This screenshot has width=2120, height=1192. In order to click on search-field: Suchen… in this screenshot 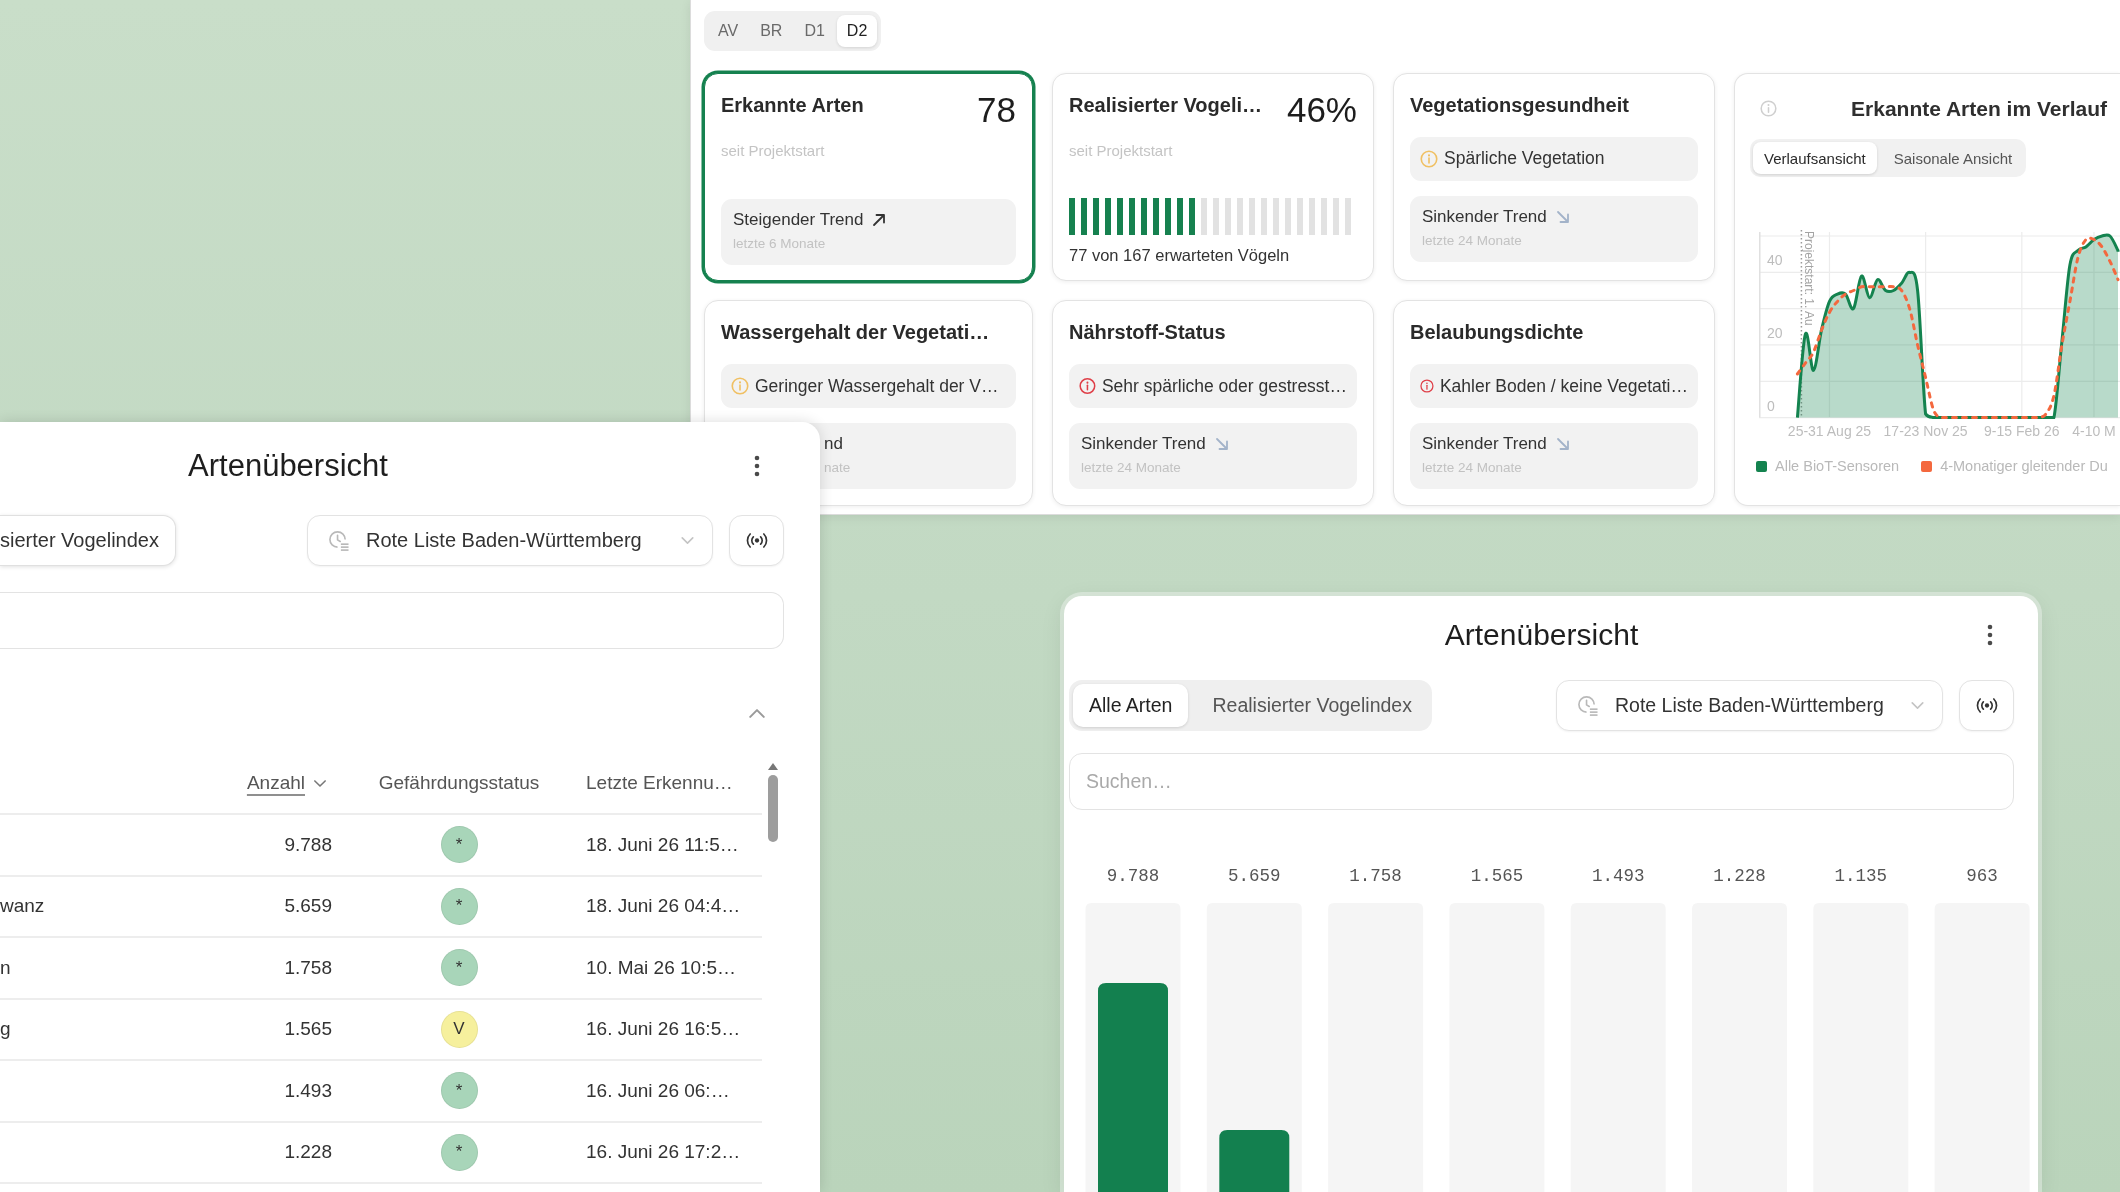, I will do `click(1541, 781)`.